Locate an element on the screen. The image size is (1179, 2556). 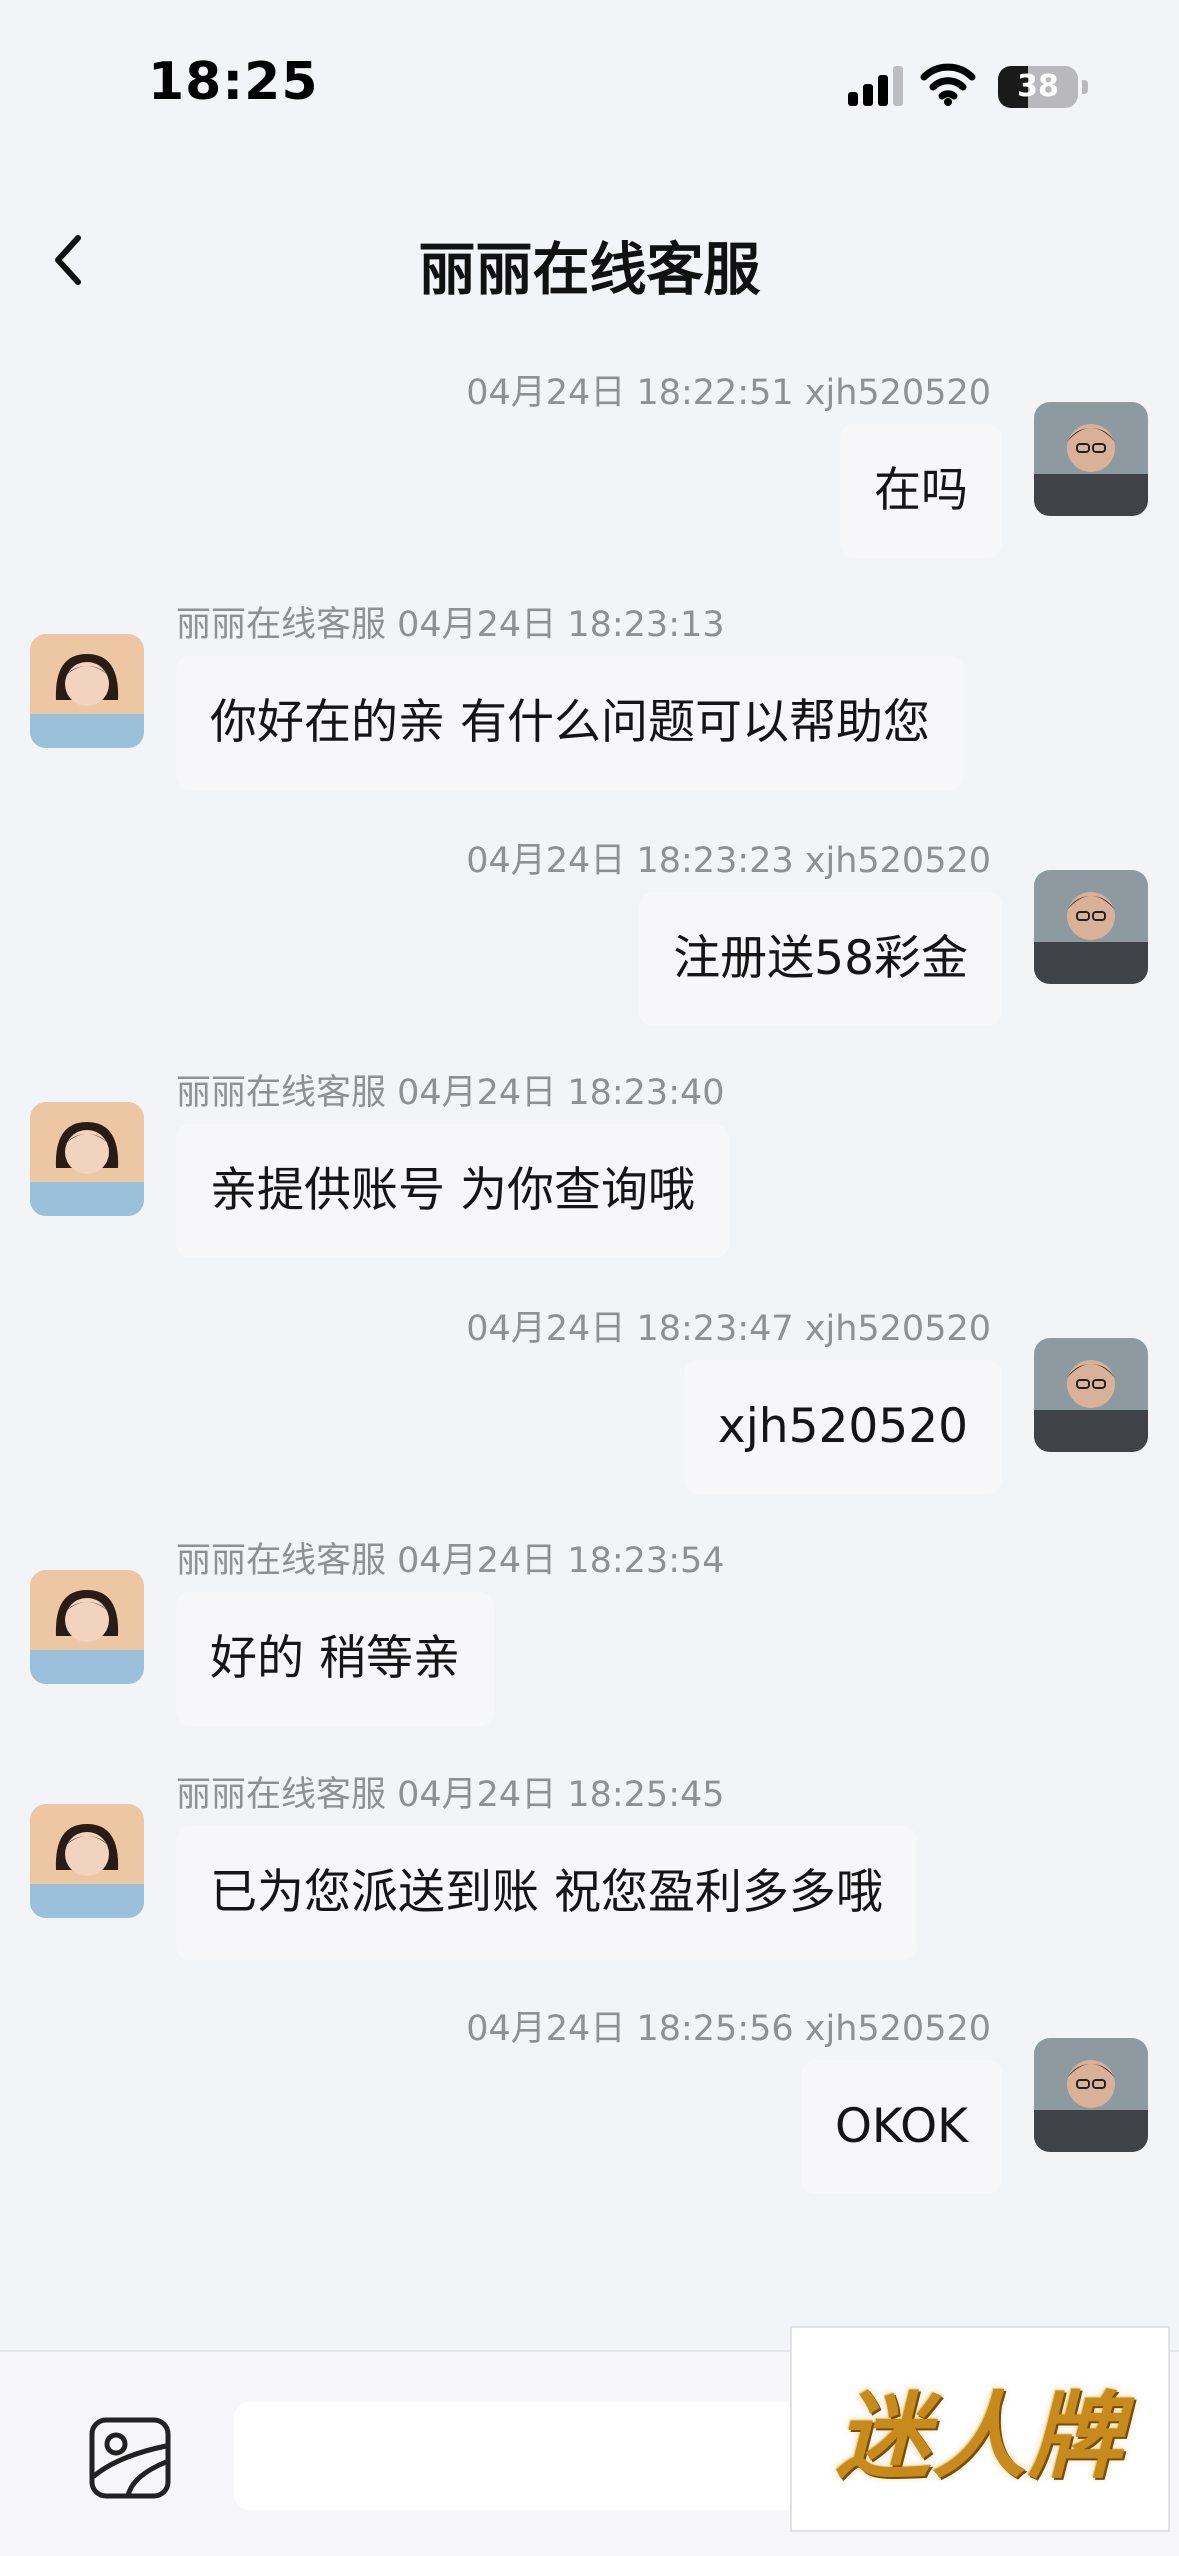
battery-icon: 38 is located at coordinates (1038, 87).